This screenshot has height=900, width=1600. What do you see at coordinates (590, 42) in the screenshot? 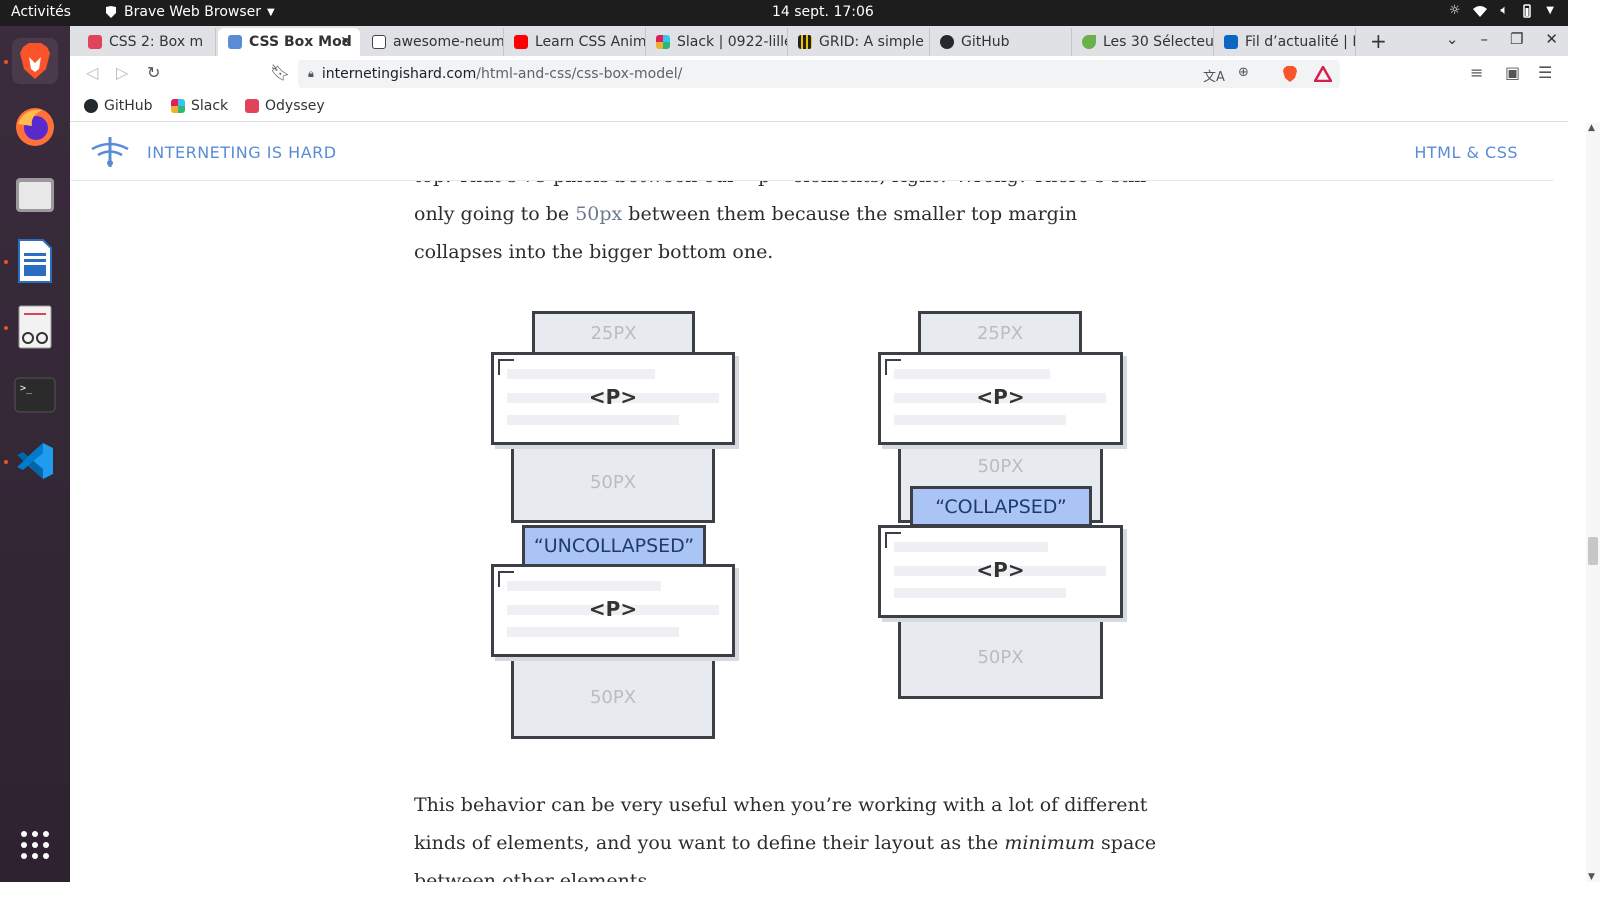
I see `tab-title: Learn CSS Anim` at bounding box center [590, 42].